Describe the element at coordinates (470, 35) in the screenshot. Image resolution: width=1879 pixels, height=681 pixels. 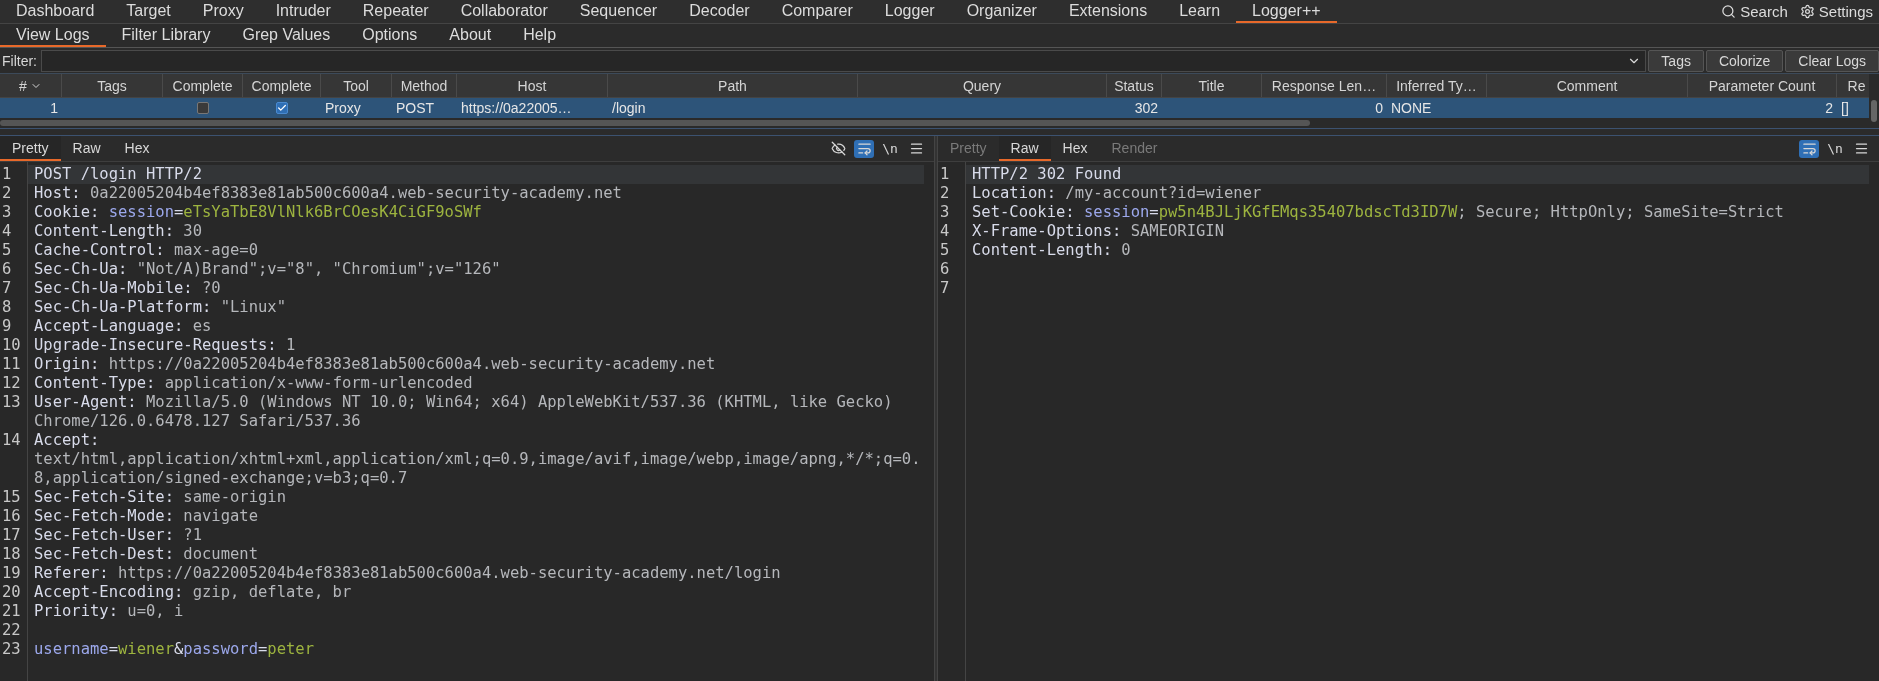
I see `sub-tab: About` at that location.